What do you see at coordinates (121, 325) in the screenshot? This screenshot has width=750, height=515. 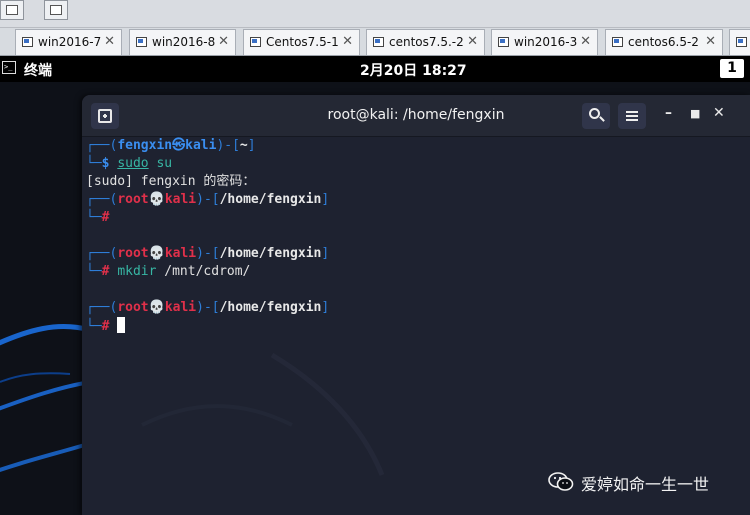 I see `text-cursor` at bounding box center [121, 325].